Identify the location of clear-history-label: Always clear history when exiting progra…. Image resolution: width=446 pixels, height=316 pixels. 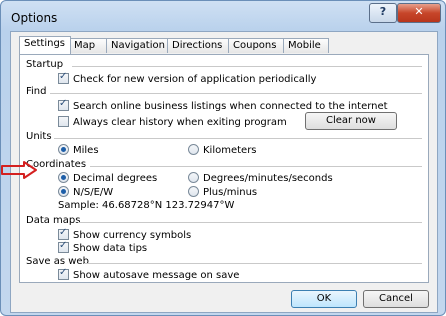
(180, 122).